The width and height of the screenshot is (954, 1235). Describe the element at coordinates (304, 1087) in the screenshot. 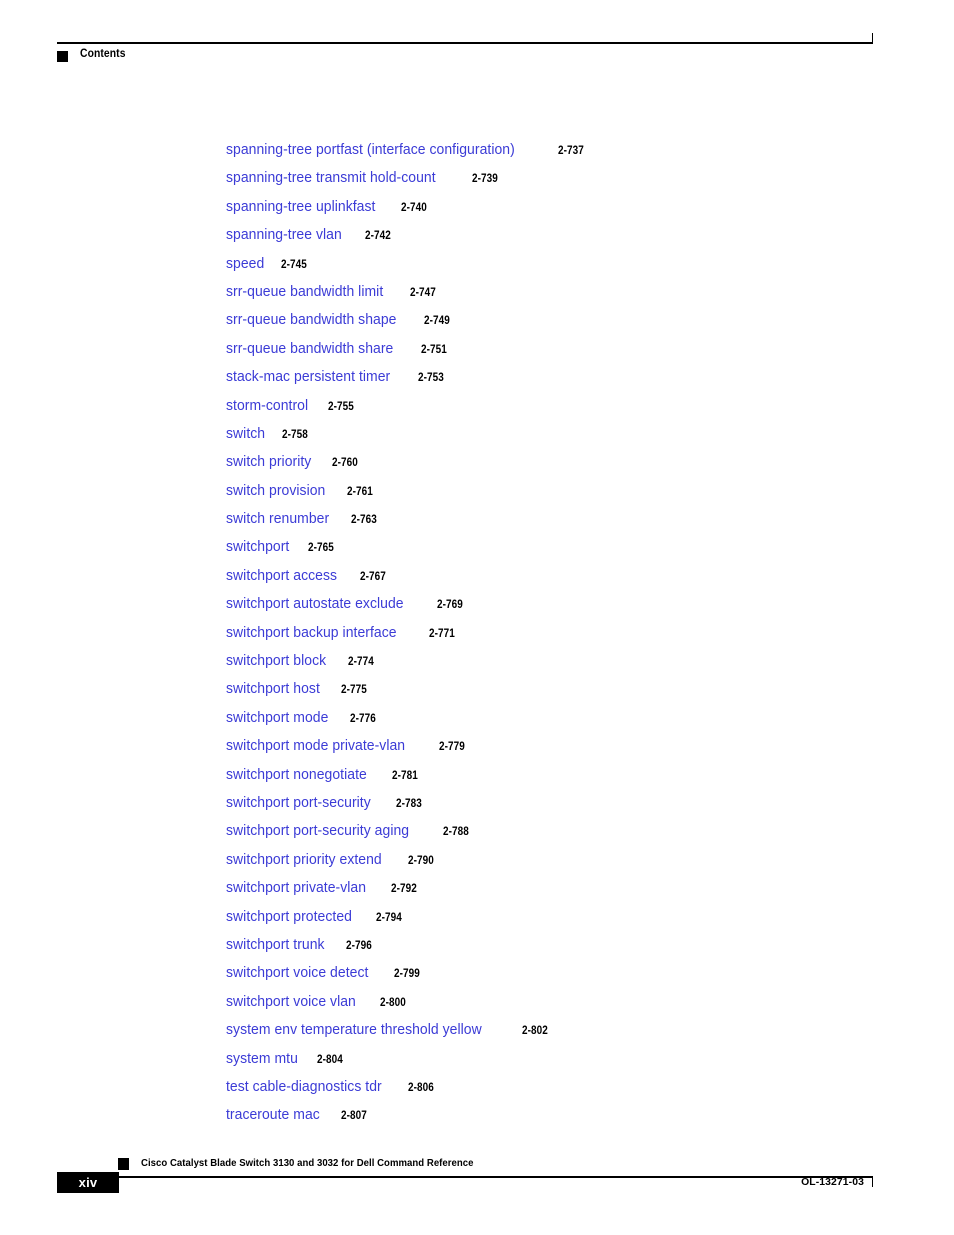

I see `toc-entry-label: test cable-diagnostics tdr` at that location.